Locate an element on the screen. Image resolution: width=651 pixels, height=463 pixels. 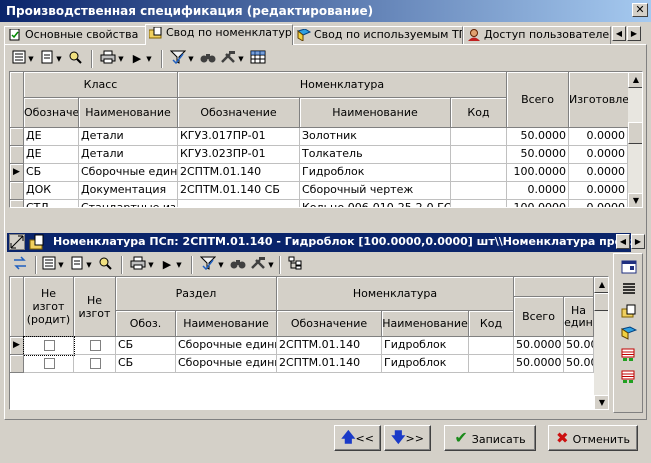
table-red-icon is located at coordinates (629, 355).